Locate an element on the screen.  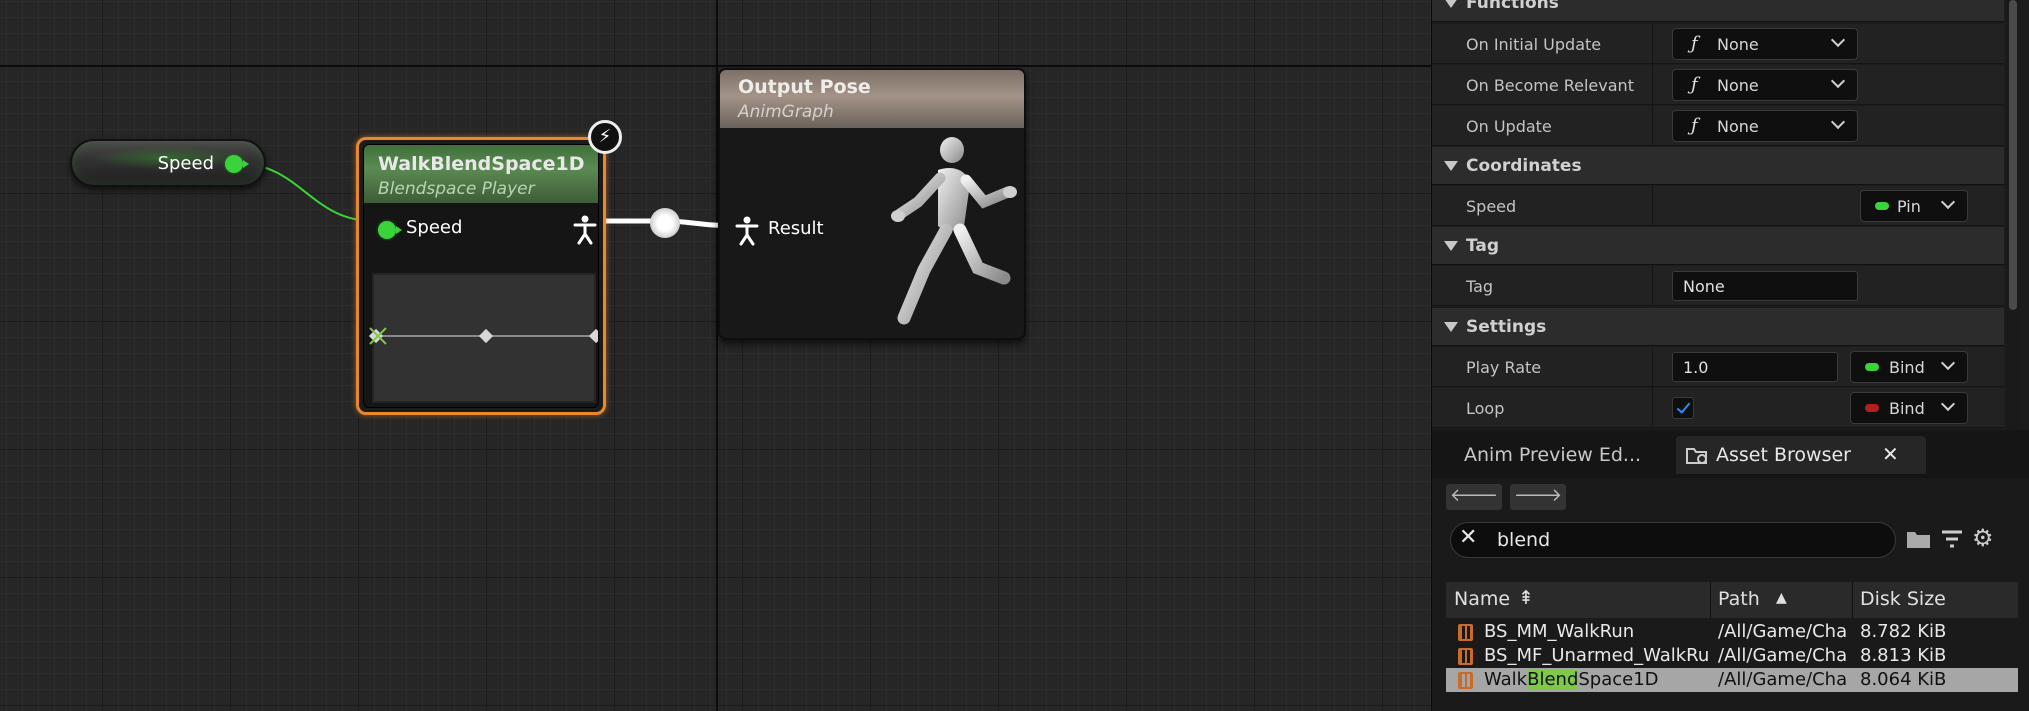
filter-icon is located at coordinates (1952, 539).